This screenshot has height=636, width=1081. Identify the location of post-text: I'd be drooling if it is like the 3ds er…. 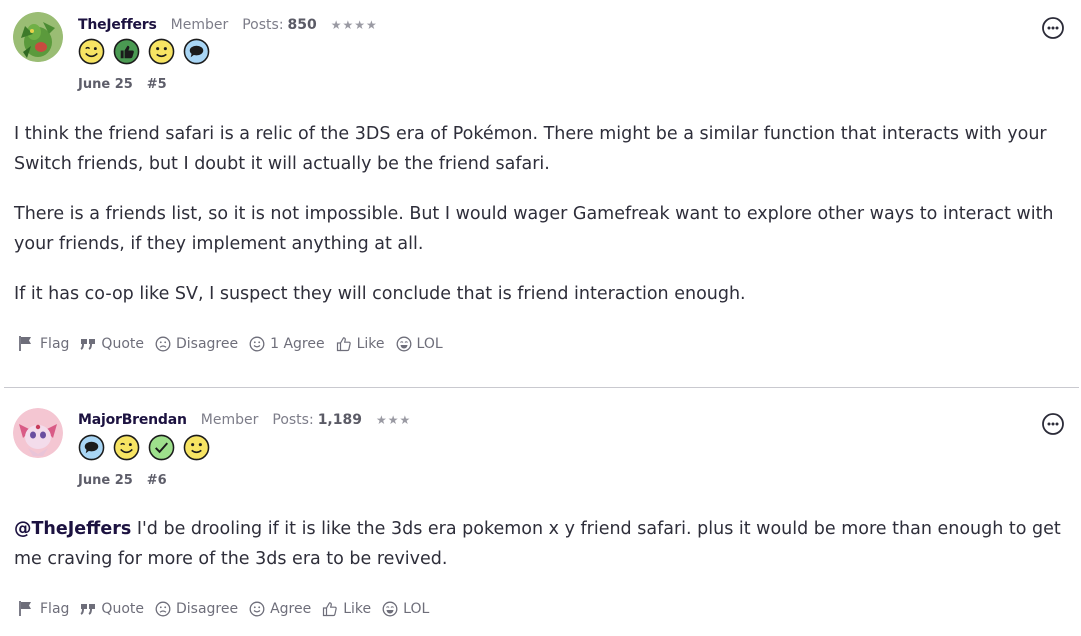
(537, 544).